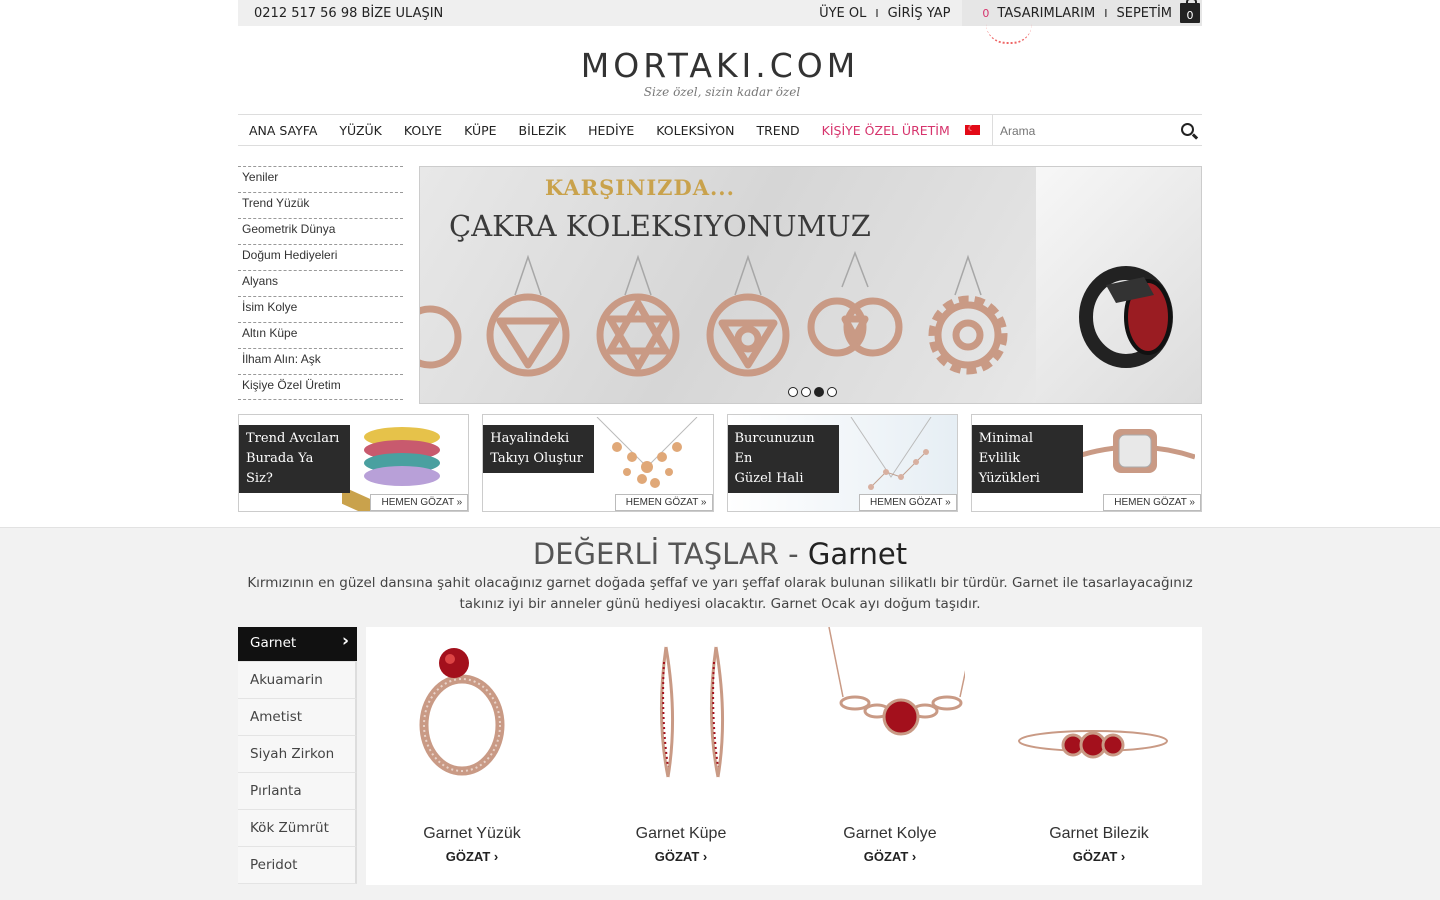 The height and width of the screenshot is (900, 1440). What do you see at coordinates (1144, 13) in the screenshot?
I see `cart-link: SEPETİM` at bounding box center [1144, 13].